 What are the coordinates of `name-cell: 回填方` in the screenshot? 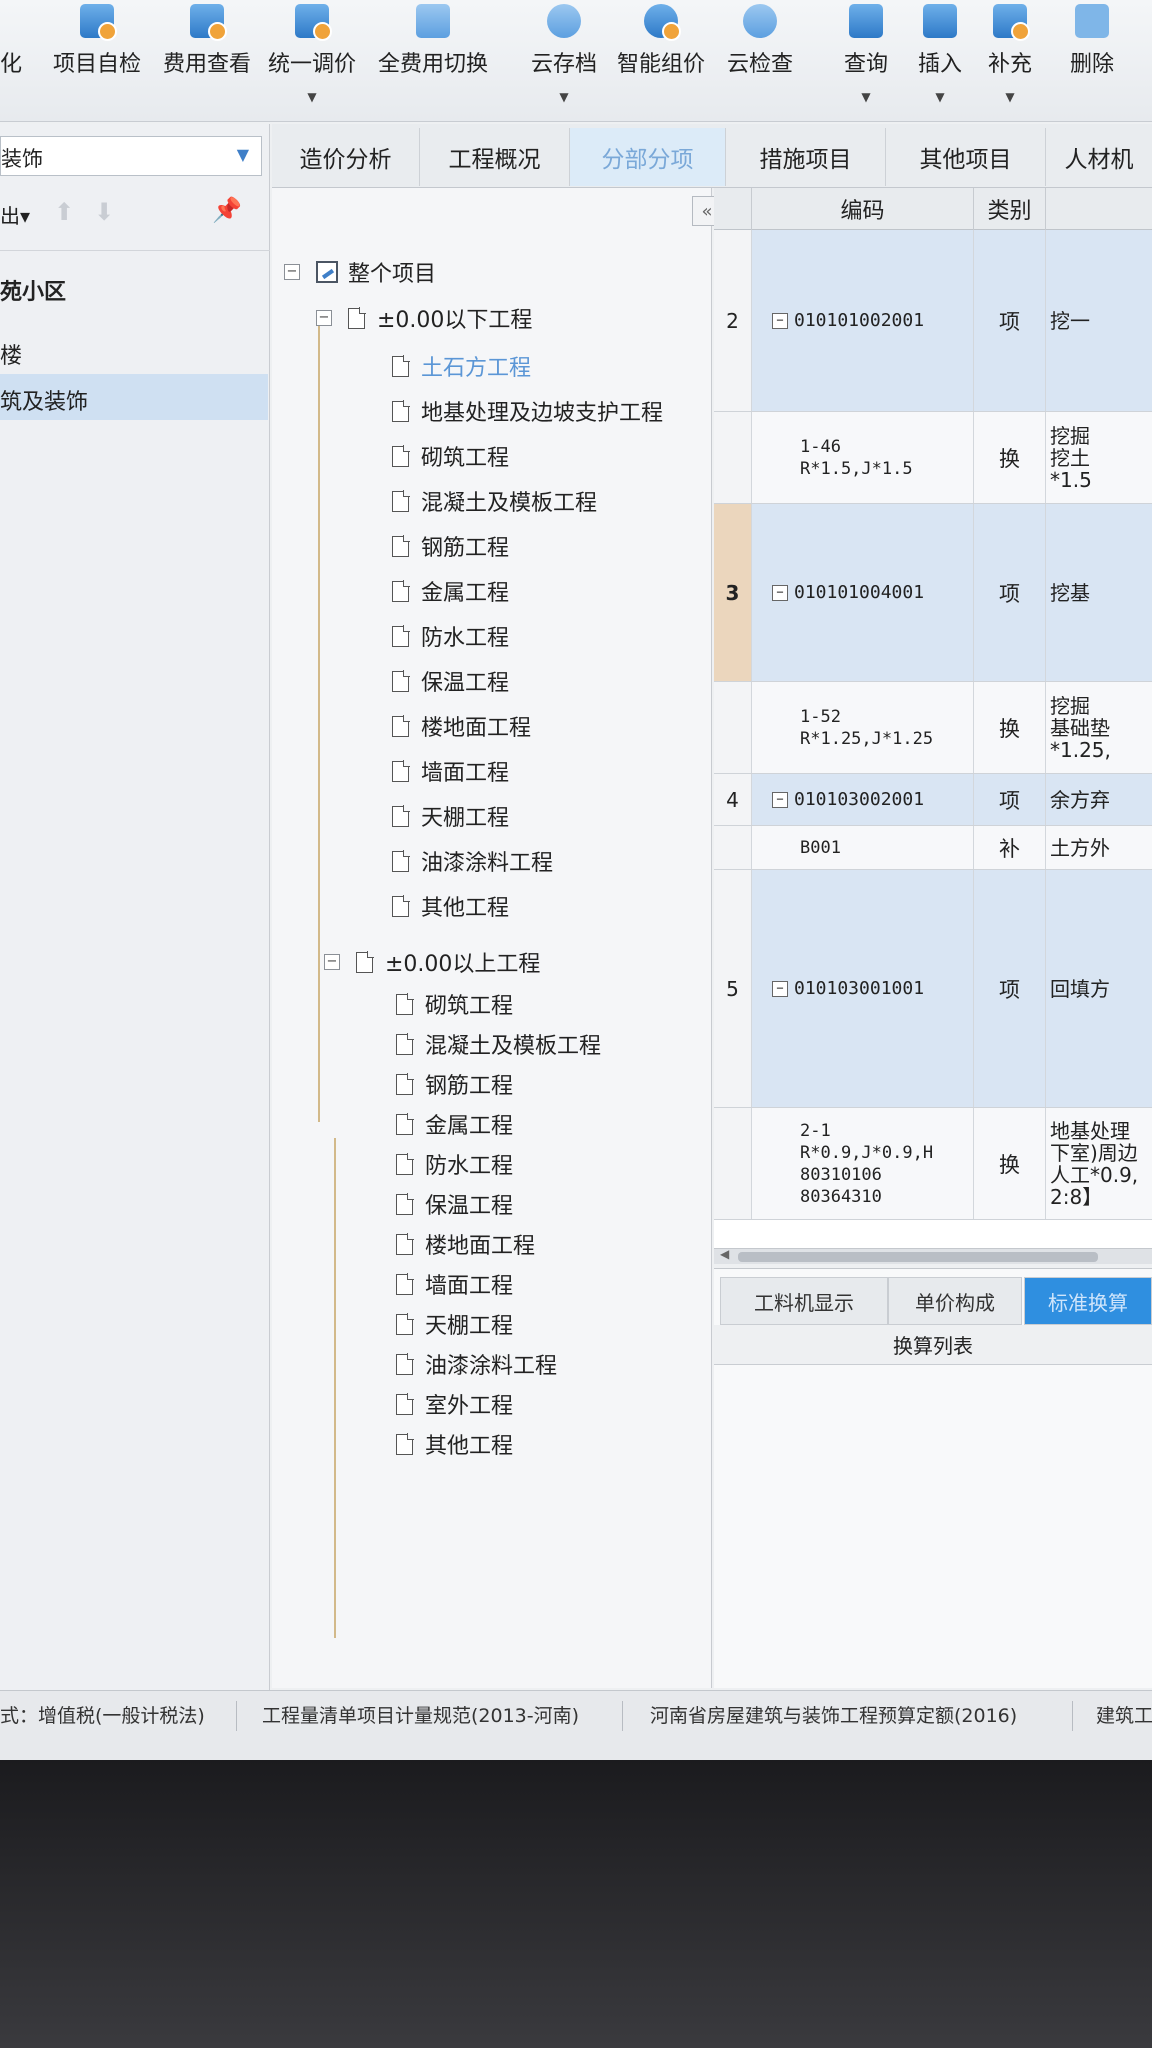 It's located at (1099, 988).